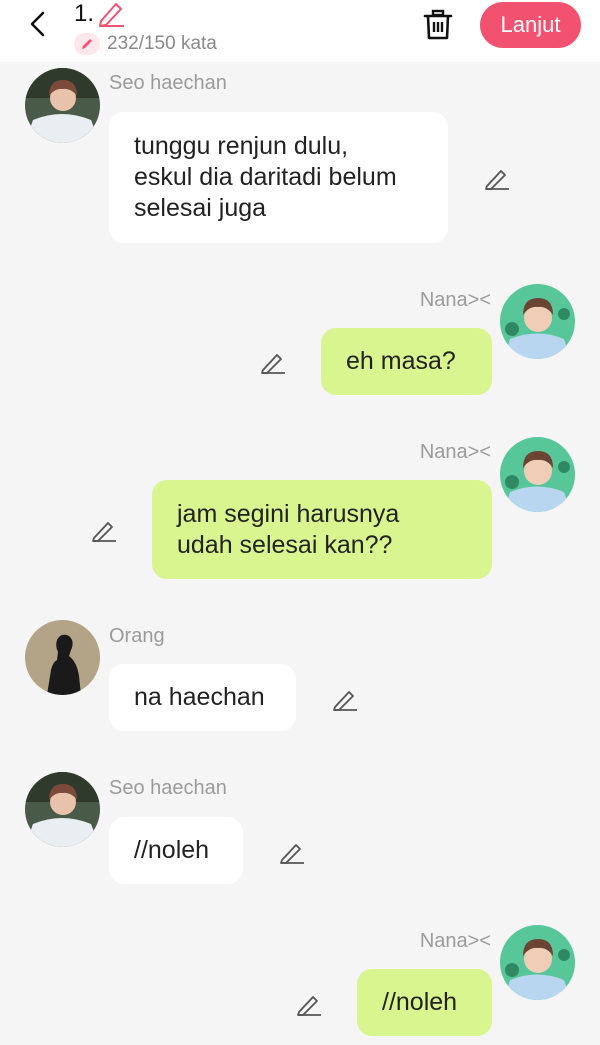  Describe the element at coordinates (87, 44) in the screenshot. I see `pencil-icon` at that location.